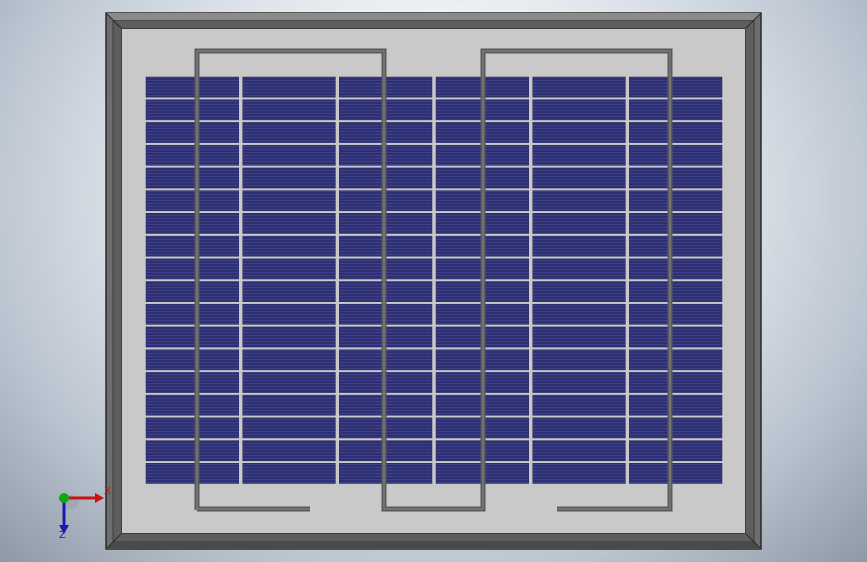  What do you see at coordinates (81, 513) in the screenshot?
I see `coordinate-triad` at bounding box center [81, 513].